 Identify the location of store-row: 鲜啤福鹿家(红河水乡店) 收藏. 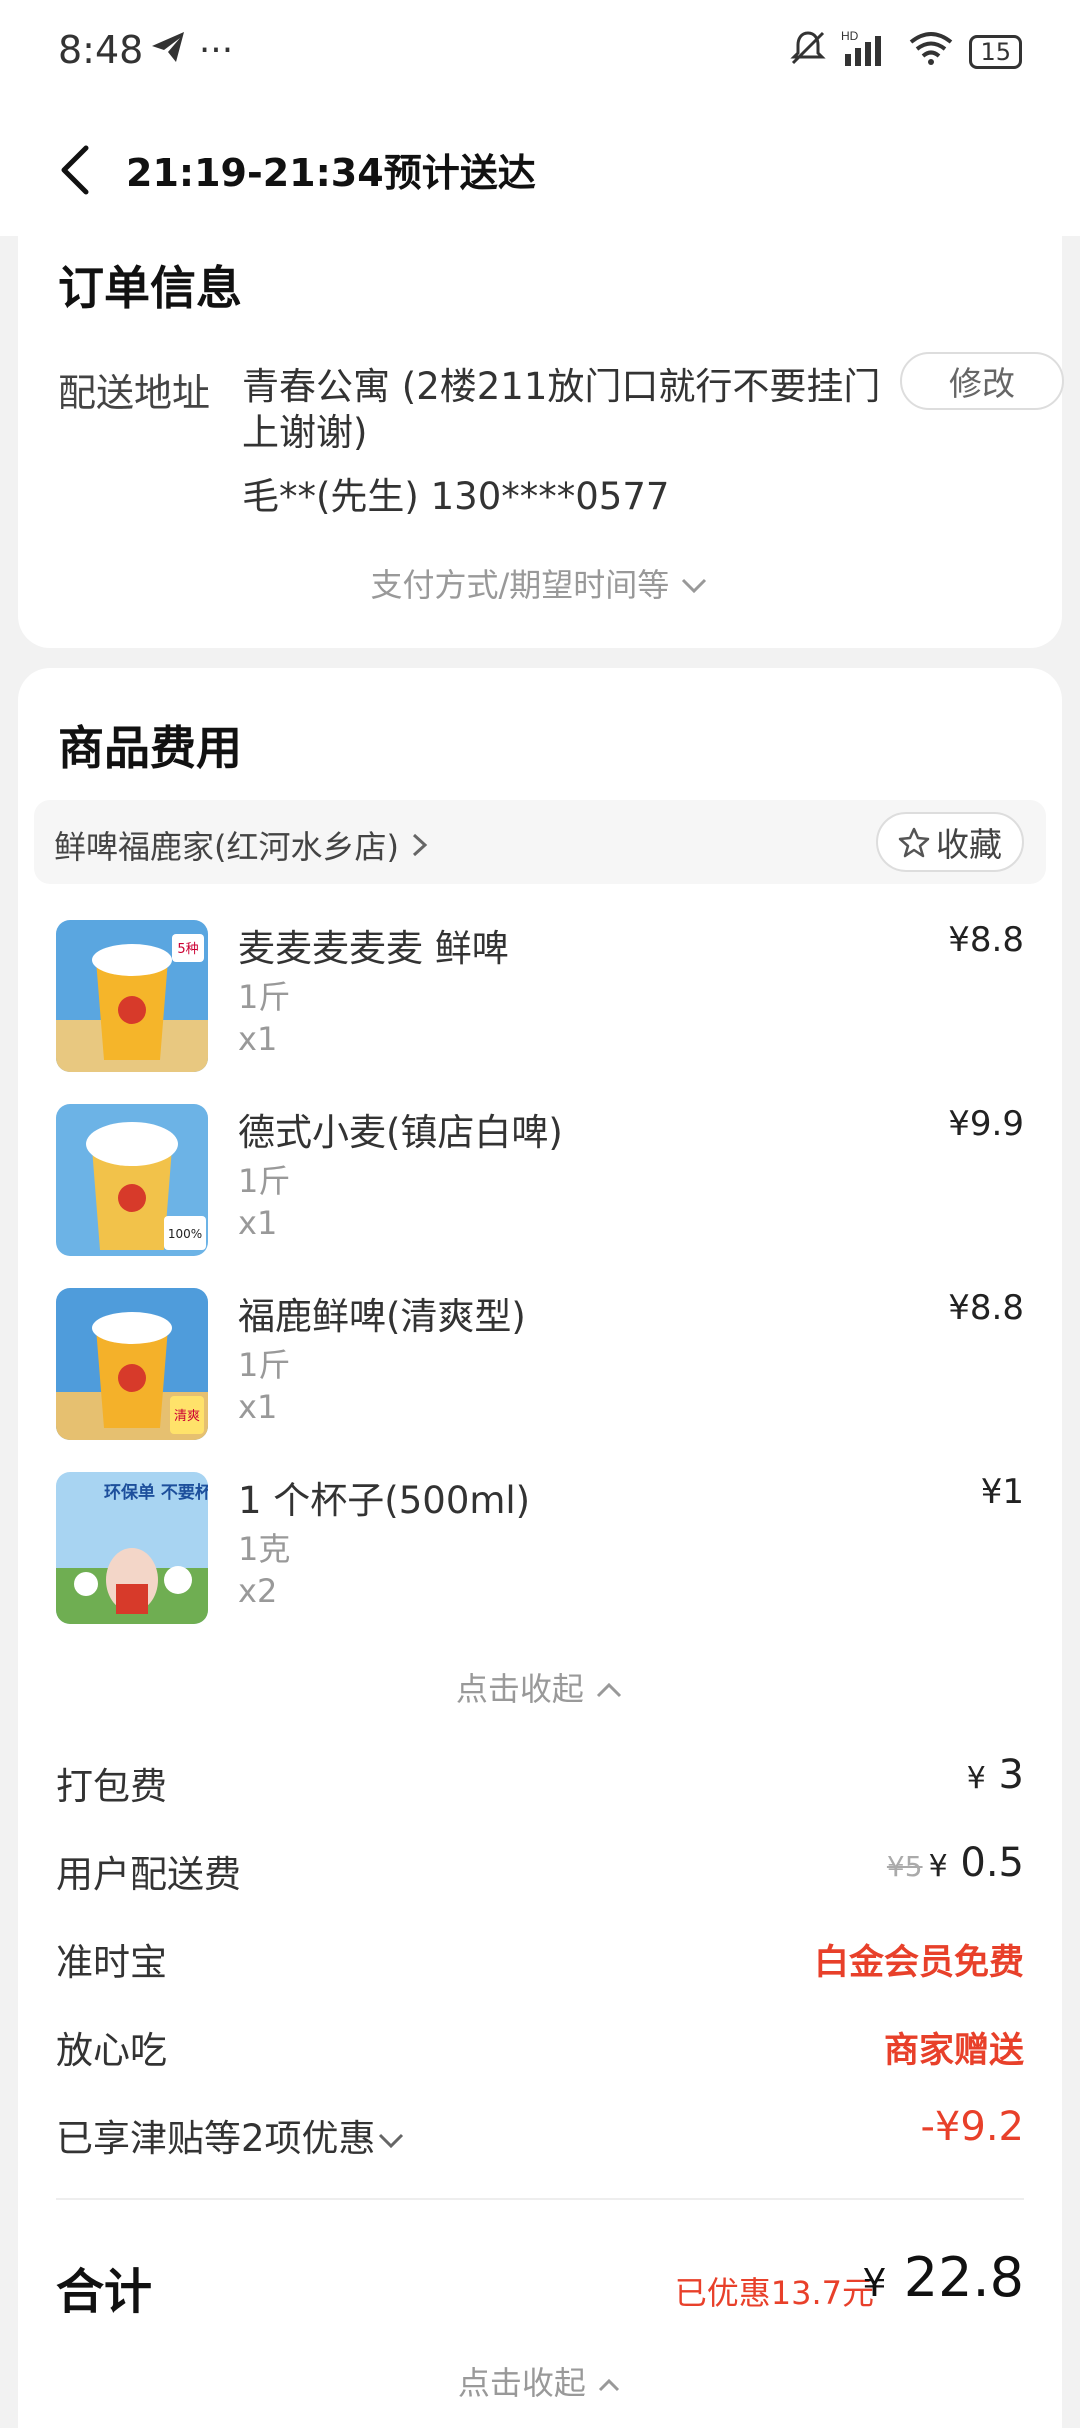
(540, 842).